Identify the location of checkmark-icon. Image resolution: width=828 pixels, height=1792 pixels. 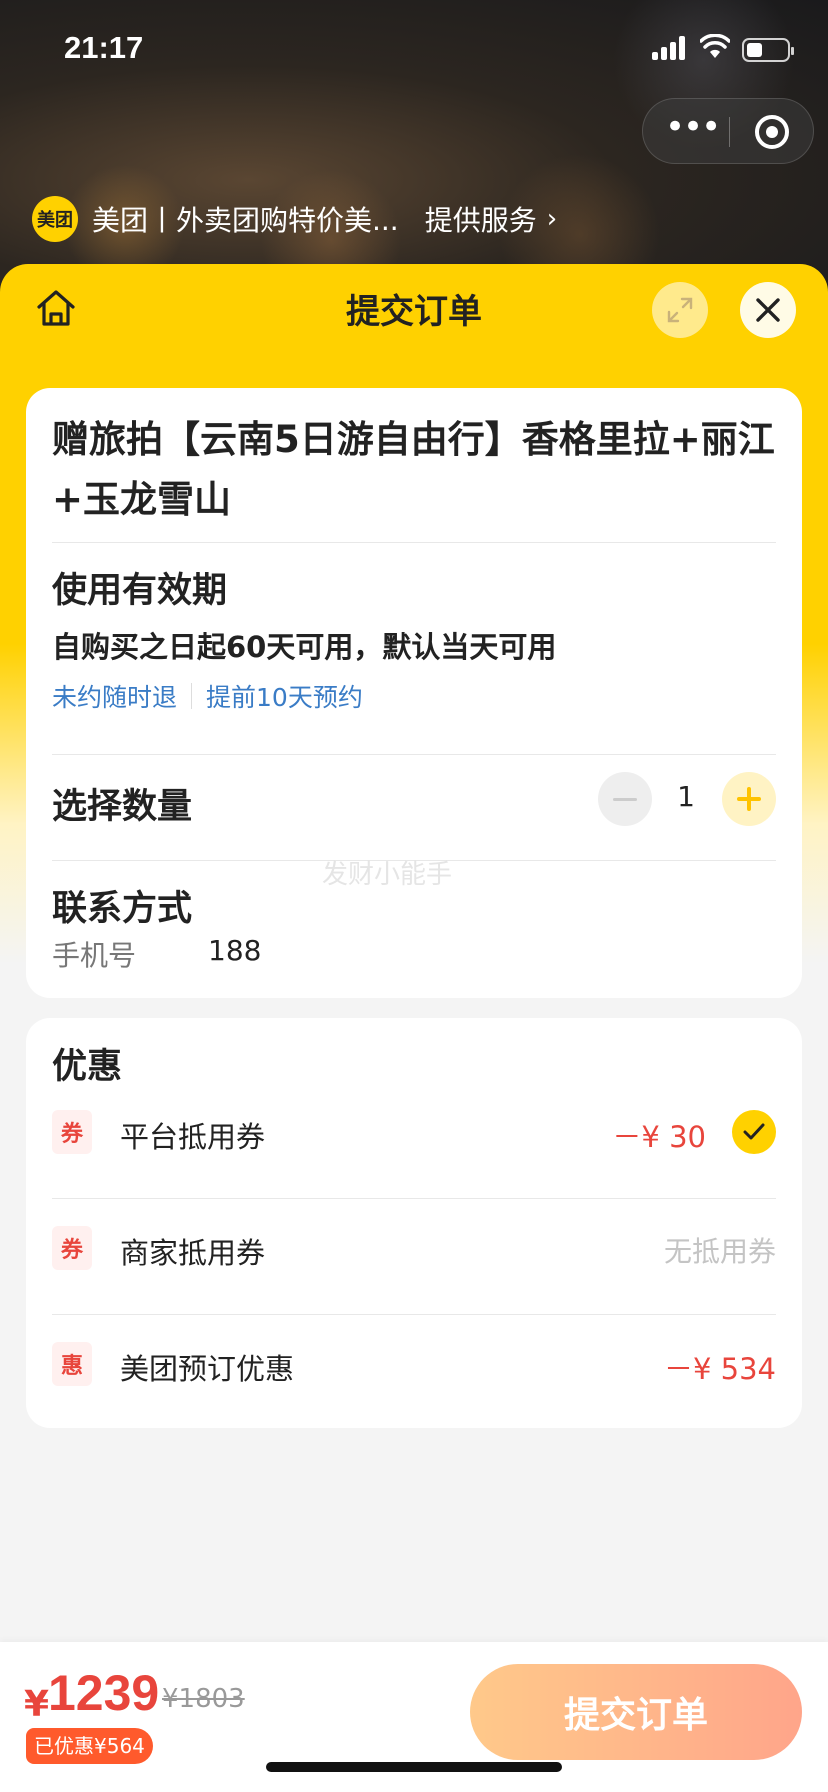
(754, 1132).